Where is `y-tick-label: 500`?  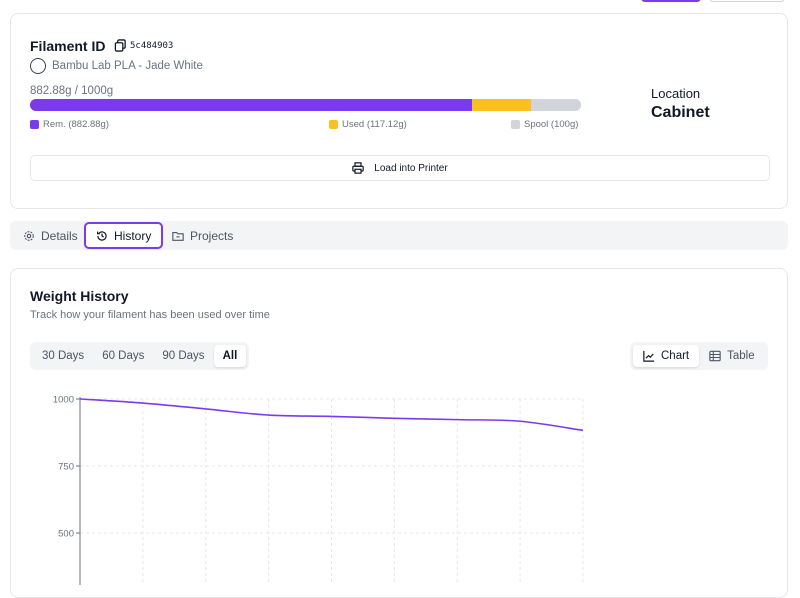
y-tick-label: 500 is located at coordinates (66, 534).